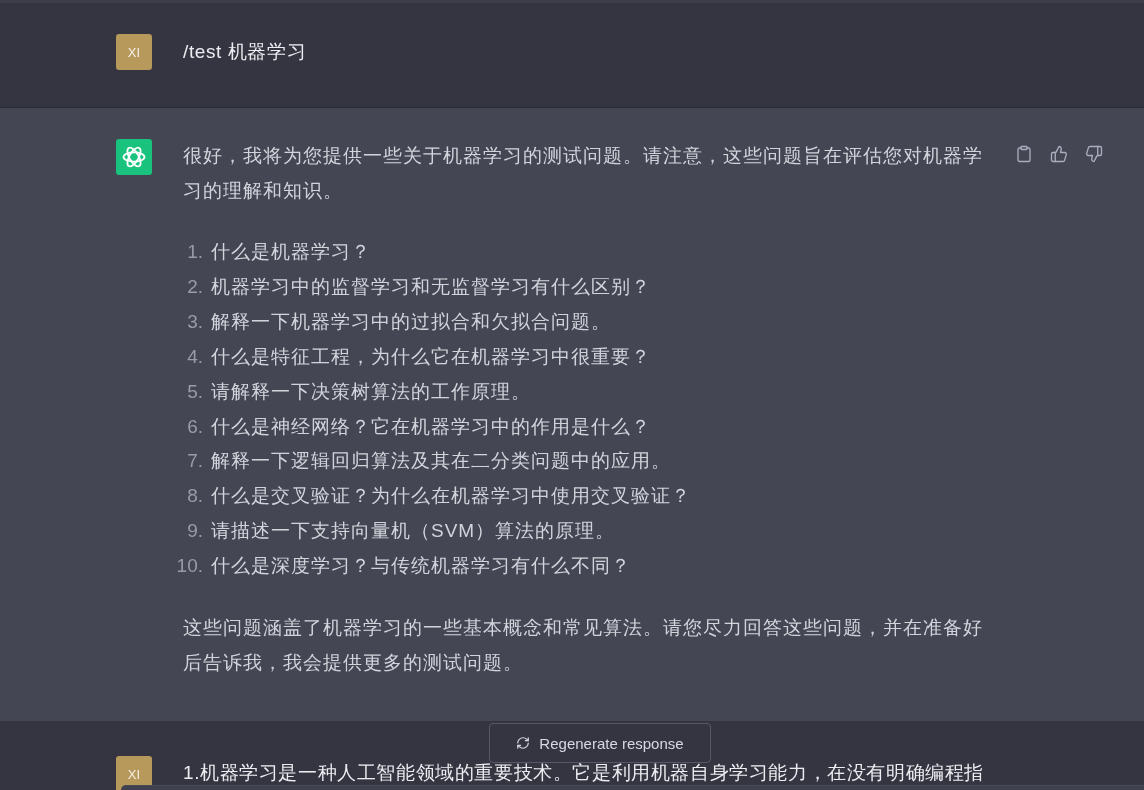 The image size is (1144, 790). What do you see at coordinates (414, 531) in the screenshot?
I see `list-item-text: 请描述一下支持向量机（SVM）算法的原理。` at bounding box center [414, 531].